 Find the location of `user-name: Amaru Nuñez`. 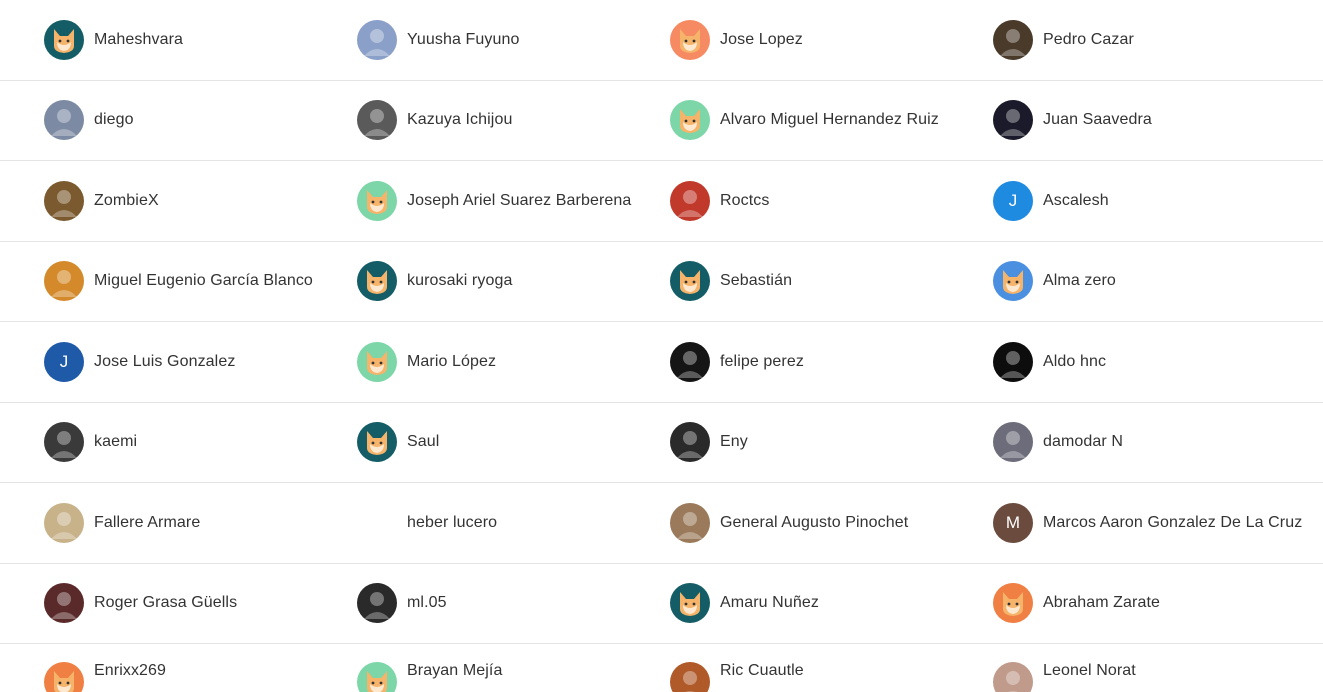

user-name: Amaru Nuñez is located at coordinates (769, 603).